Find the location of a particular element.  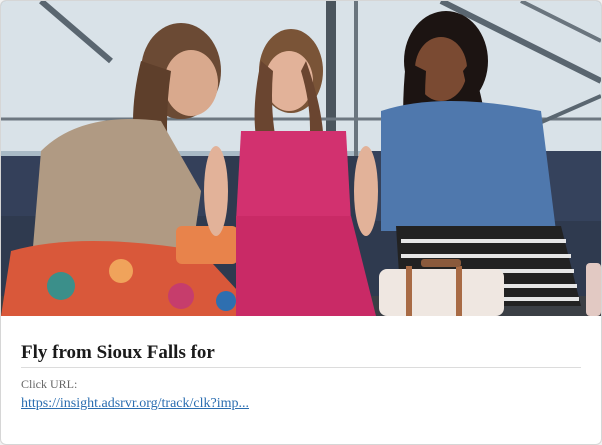

click-url-label: Click URL: is located at coordinates (49, 384).